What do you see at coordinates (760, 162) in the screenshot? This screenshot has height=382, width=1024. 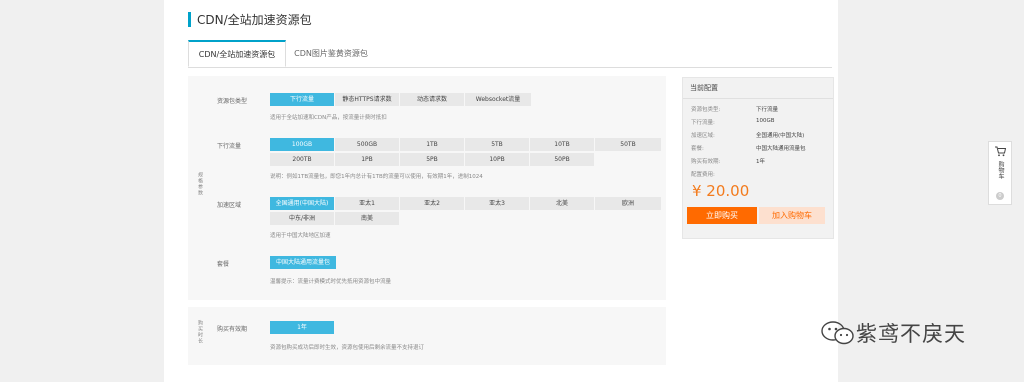 I see `config-value: 1年` at bounding box center [760, 162].